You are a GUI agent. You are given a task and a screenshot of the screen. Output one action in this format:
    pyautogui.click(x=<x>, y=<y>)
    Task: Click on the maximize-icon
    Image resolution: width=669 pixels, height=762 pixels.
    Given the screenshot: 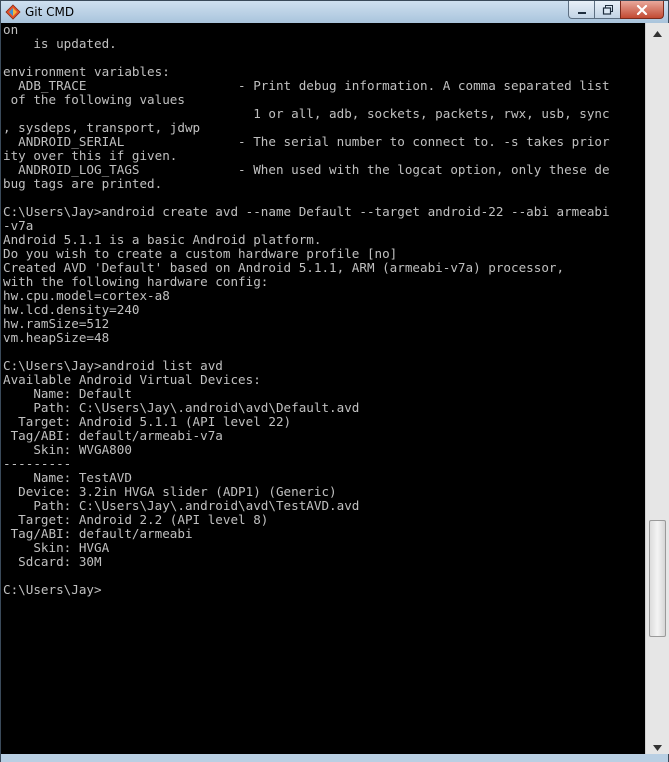 What is the action you would take?
    pyautogui.click(x=608, y=9)
    